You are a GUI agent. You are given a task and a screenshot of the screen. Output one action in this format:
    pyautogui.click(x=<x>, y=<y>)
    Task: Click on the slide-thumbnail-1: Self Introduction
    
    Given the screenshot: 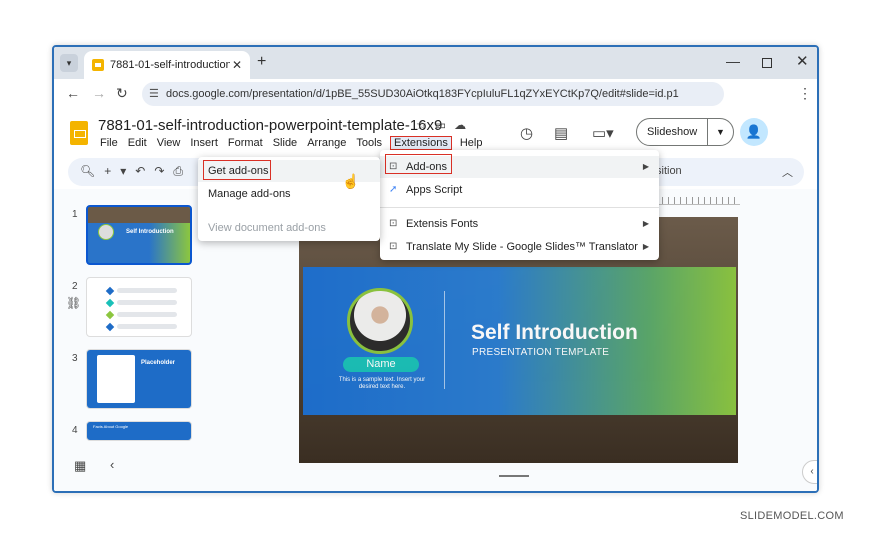 What is the action you would take?
    pyautogui.click(x=139, y=235)
    